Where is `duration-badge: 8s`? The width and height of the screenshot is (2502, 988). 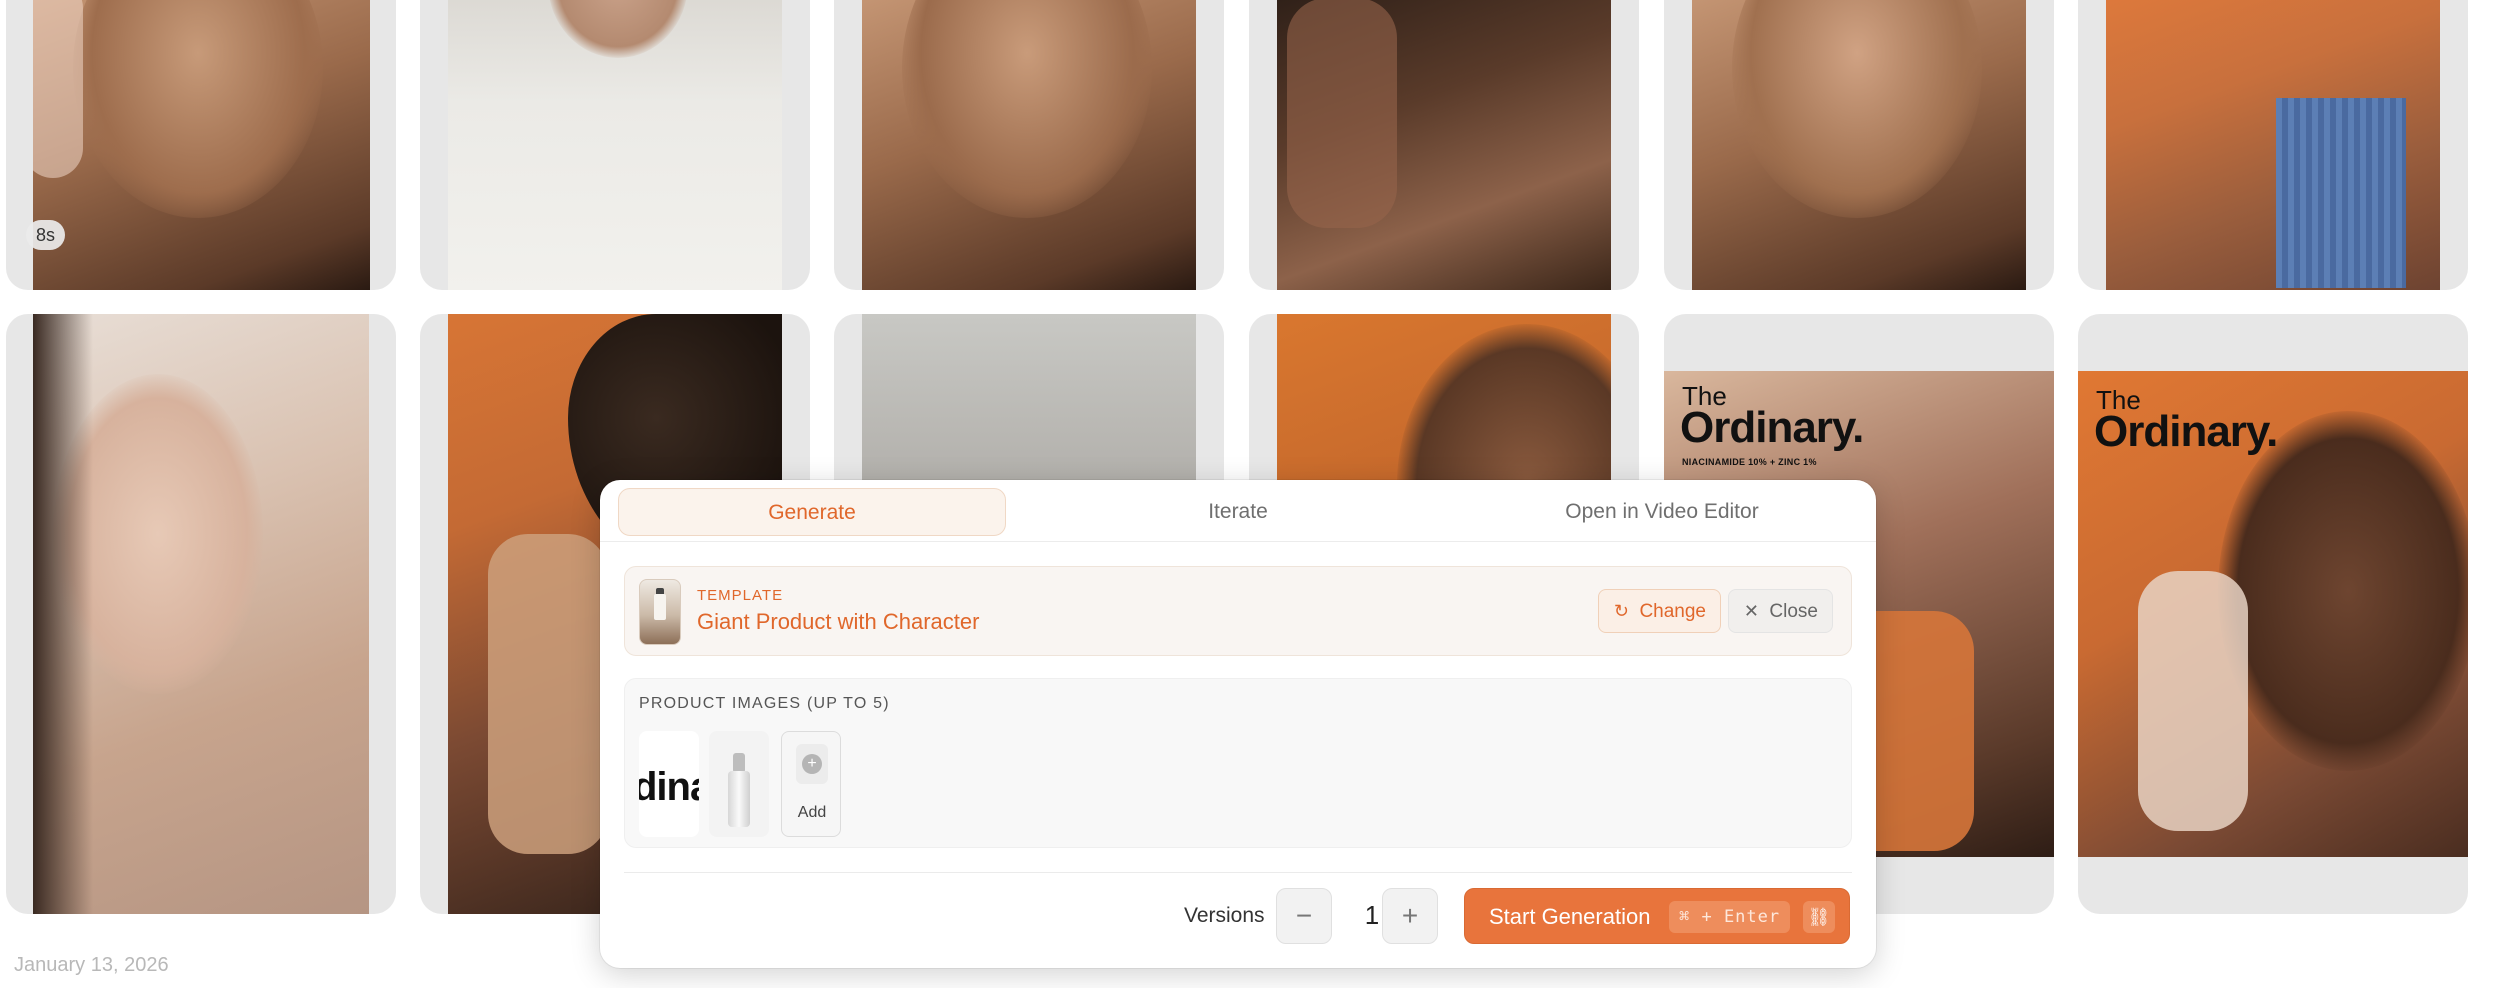
duration-badge: 8s is located at coordinates (46, 235).